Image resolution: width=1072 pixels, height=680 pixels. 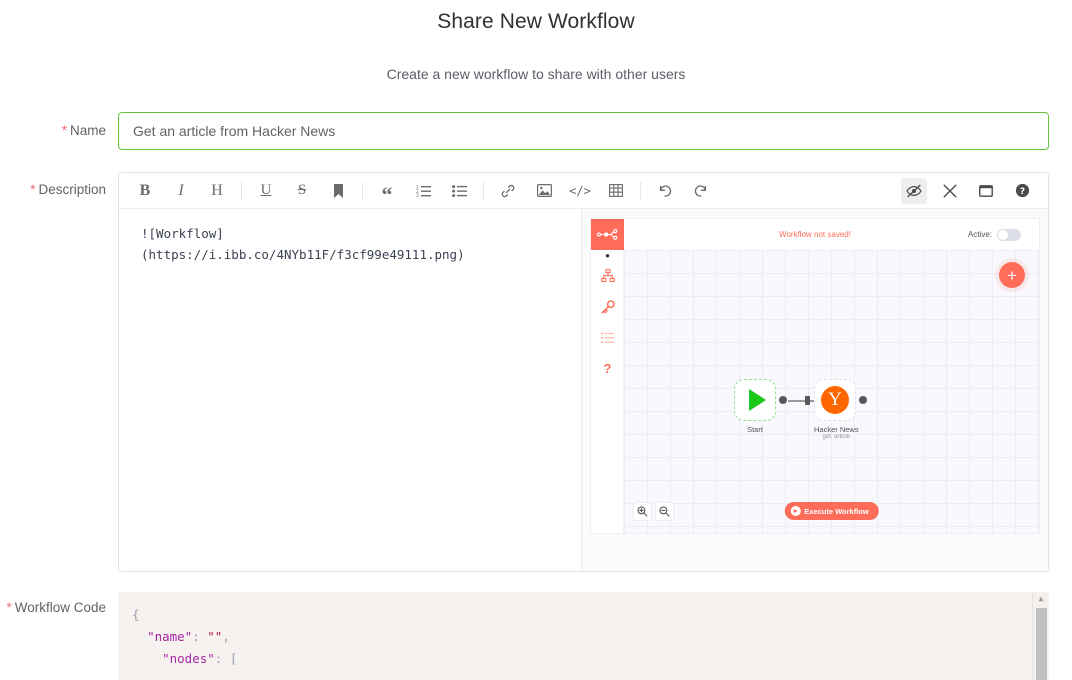 What do you see at coordinates (607, 255) in the screenshot?
I see `sidebar-collapse-icon: ●` at bounding box center [607, 255].